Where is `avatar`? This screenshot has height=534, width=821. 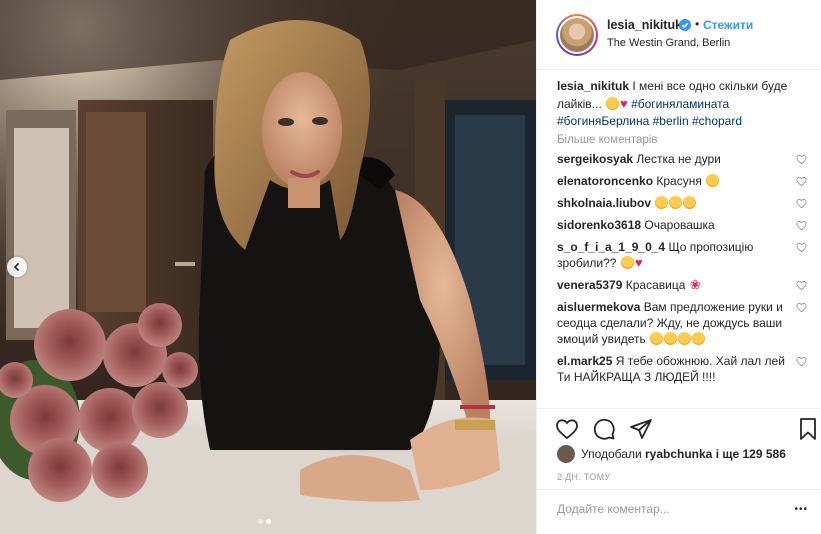 avatar is located at coordinates (577, 35).